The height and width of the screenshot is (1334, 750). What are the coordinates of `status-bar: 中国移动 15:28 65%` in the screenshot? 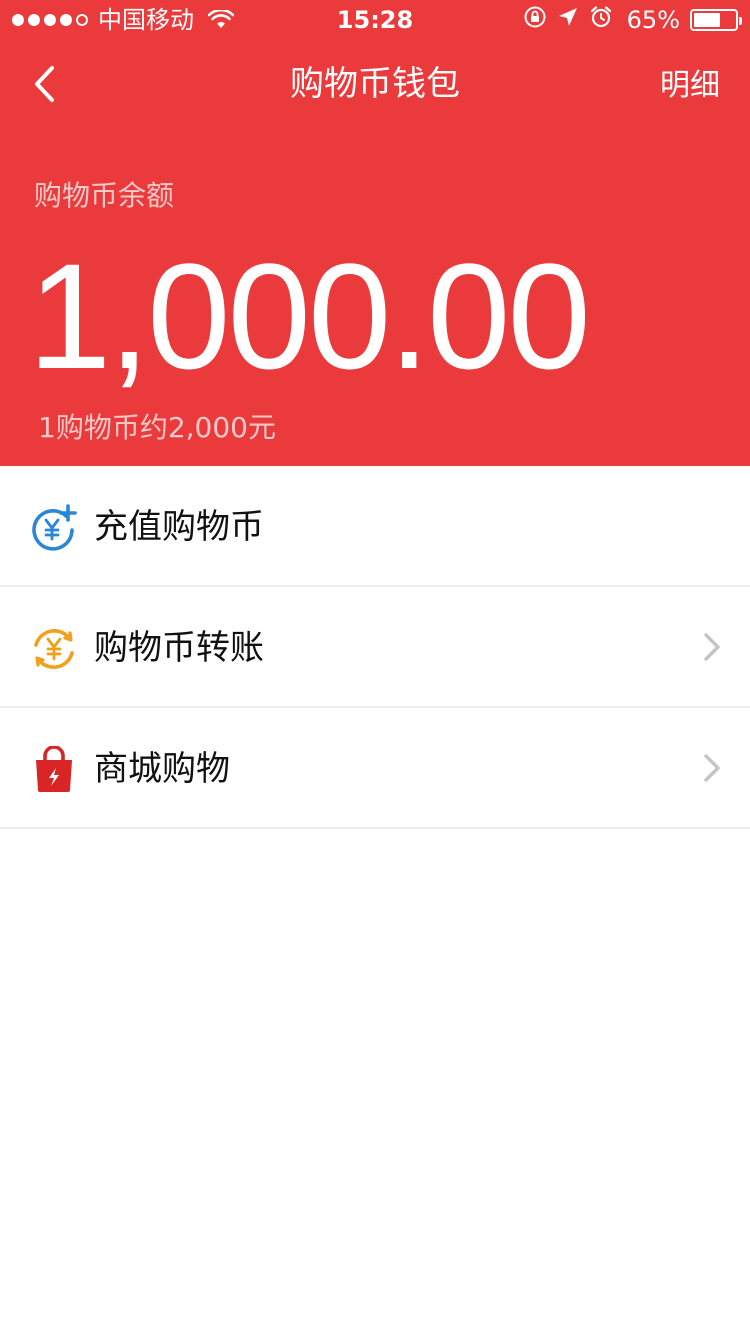 It's located at (375, 20).